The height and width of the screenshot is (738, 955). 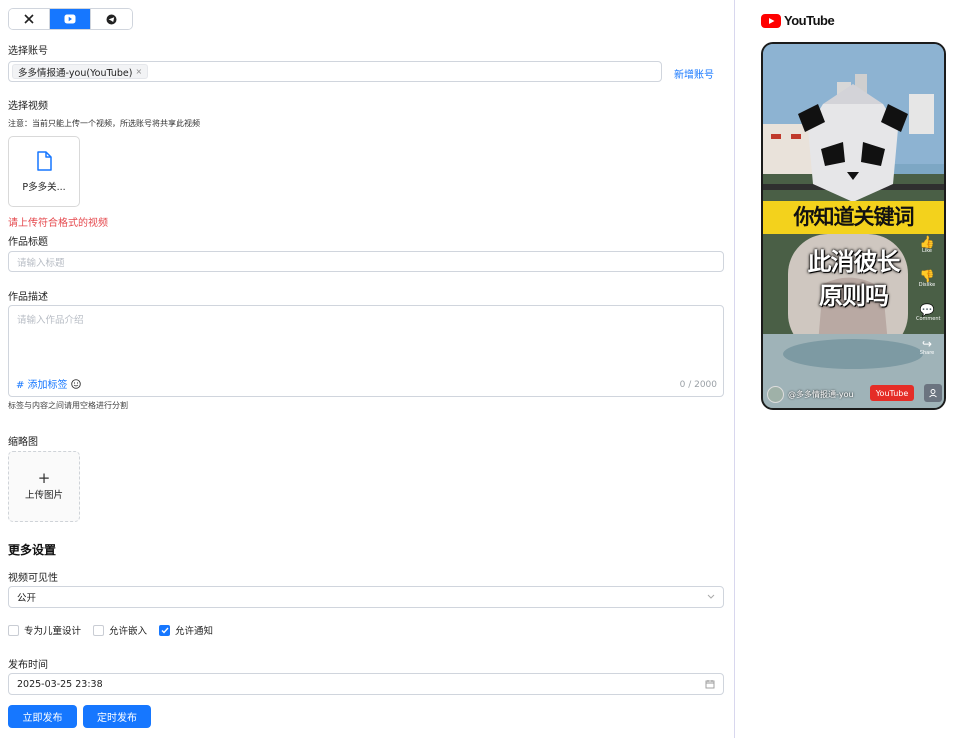 I want to click on visibility-select: 公开, so click(x=366, y=597).